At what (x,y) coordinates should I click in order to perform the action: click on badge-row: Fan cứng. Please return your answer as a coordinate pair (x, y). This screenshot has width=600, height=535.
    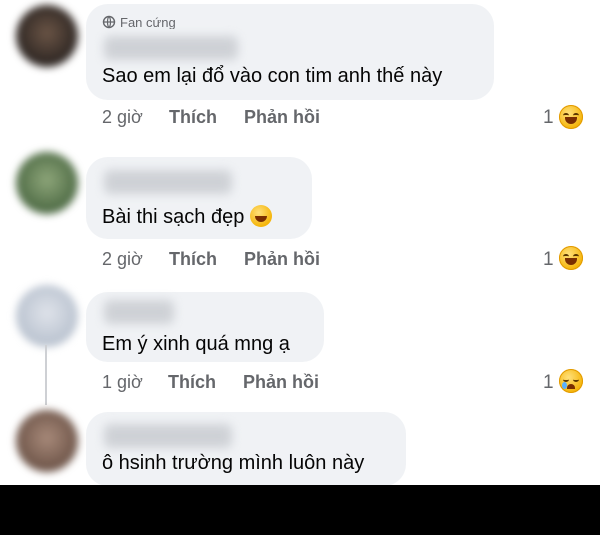
    Looking at the image, I should click on (139, 22).